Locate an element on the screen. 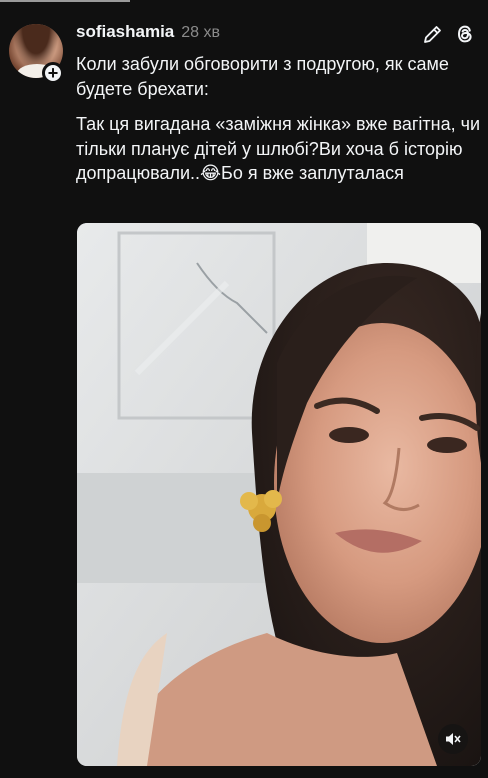 Image resolution: width=488 pixels, height=778 pixels. timestamp: 28 хв is located at coordinates (201, 32).